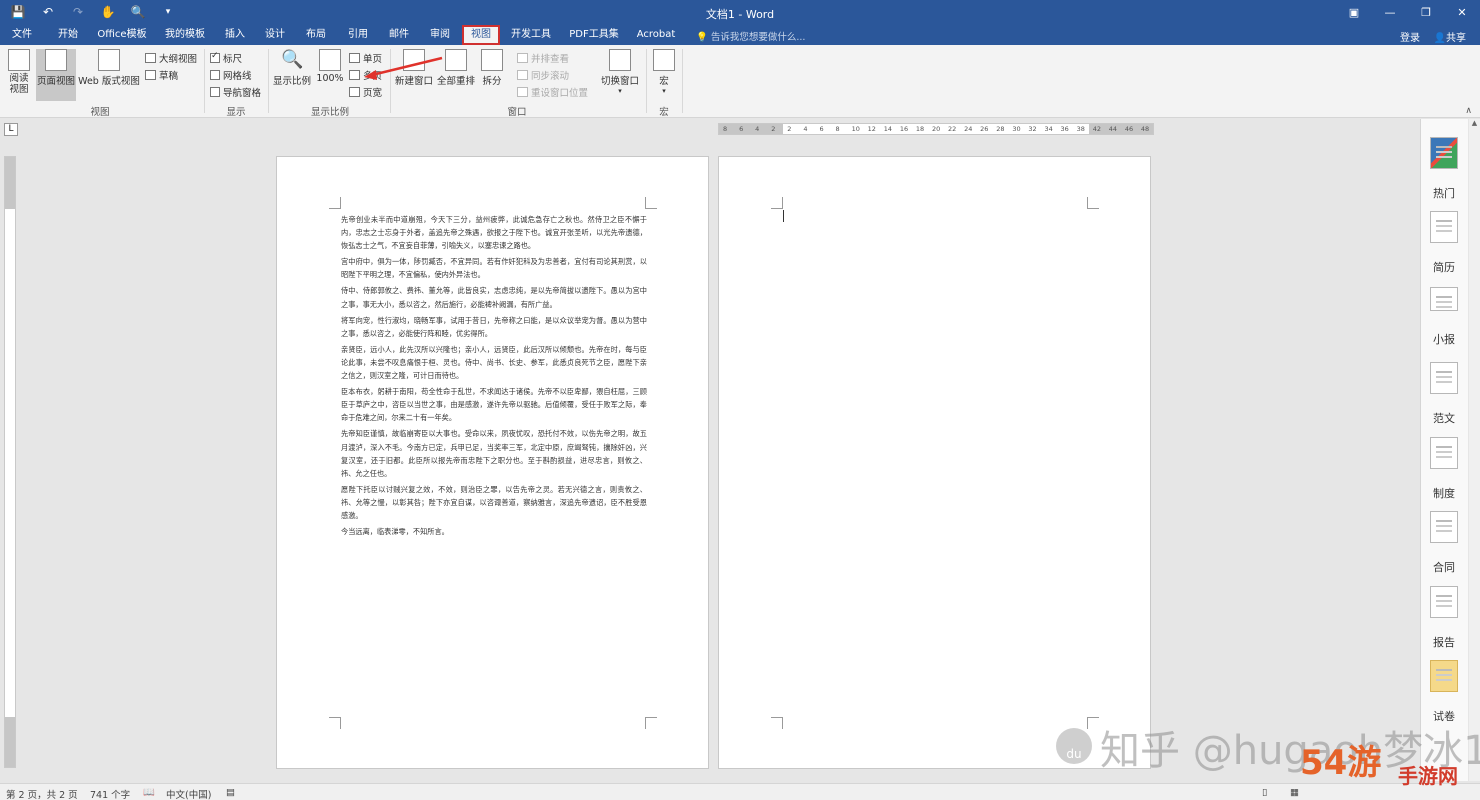 This screenshot has height=800, width=1480. I want to click on draft-button: 草稿, so click(161, 75).